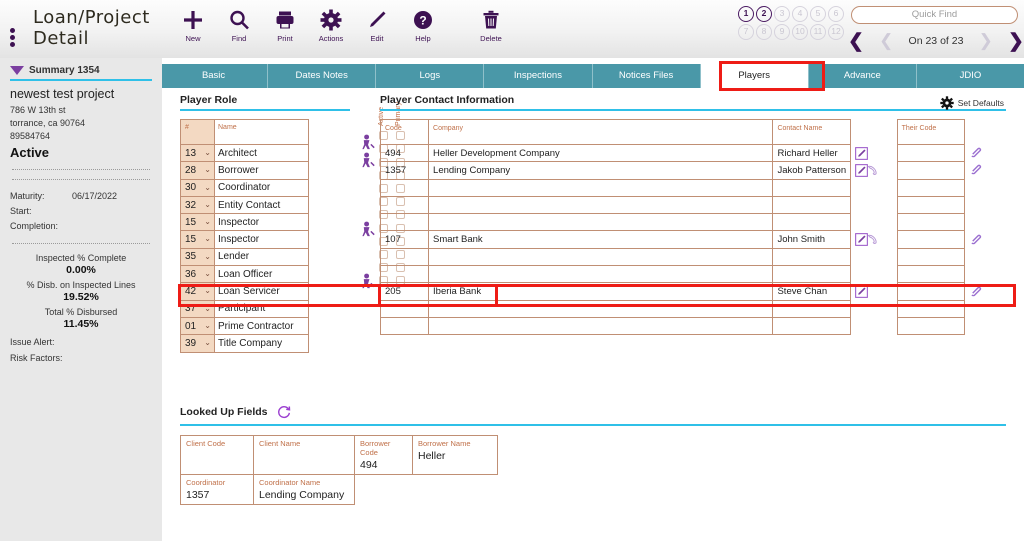 The width and height of the screenshot is (1024, 541). Describe the element at coordinates (244, 326) in the screenshot. I see `table-row: 01 ⌄ Prime Contractor` at that location.